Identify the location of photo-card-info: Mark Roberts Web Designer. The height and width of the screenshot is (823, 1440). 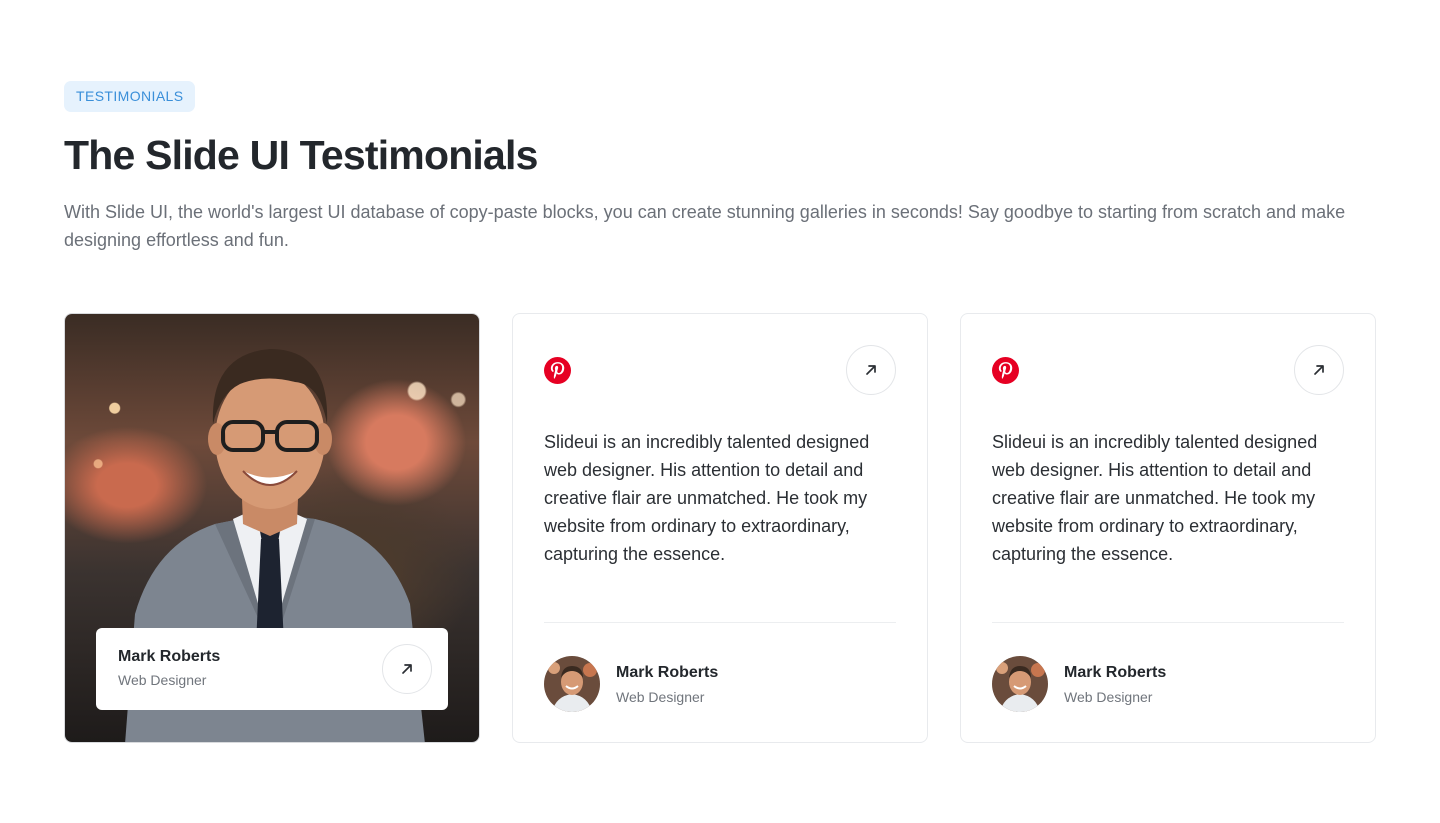
(272, 669).